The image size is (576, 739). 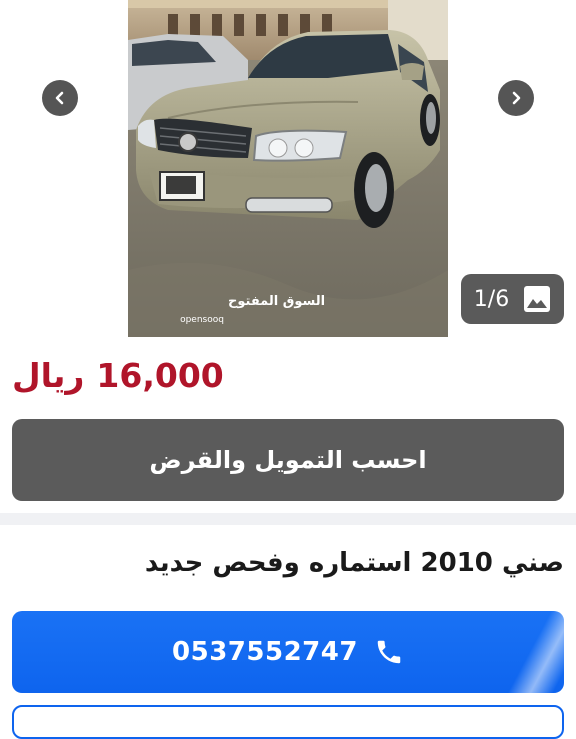 I want to click on section-divider, so click(x=288, y=519).